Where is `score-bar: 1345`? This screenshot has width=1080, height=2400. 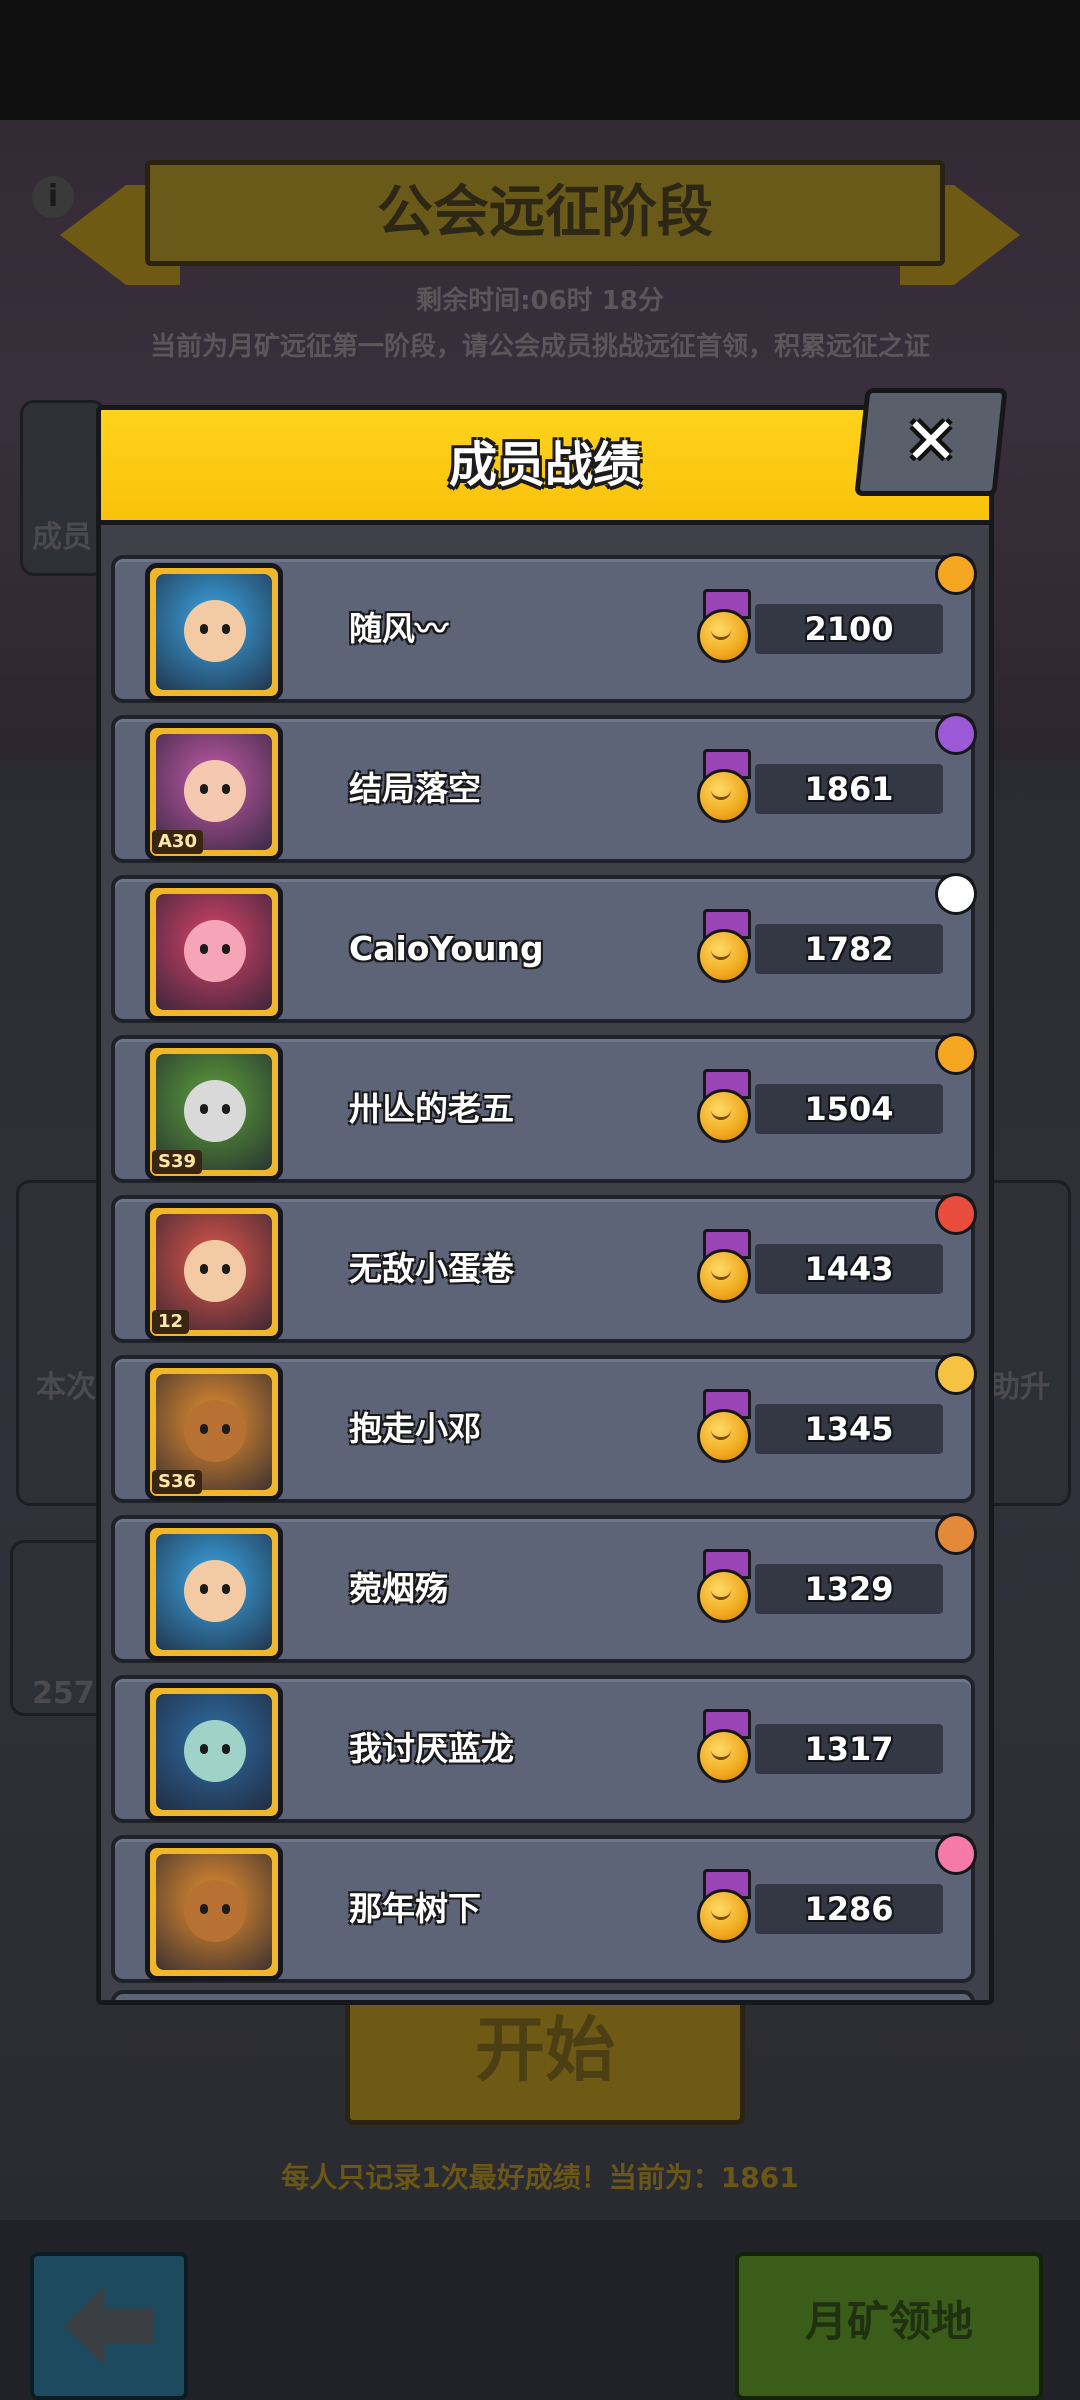 score-bar: 1345 is located at coordinates (849, 1429).